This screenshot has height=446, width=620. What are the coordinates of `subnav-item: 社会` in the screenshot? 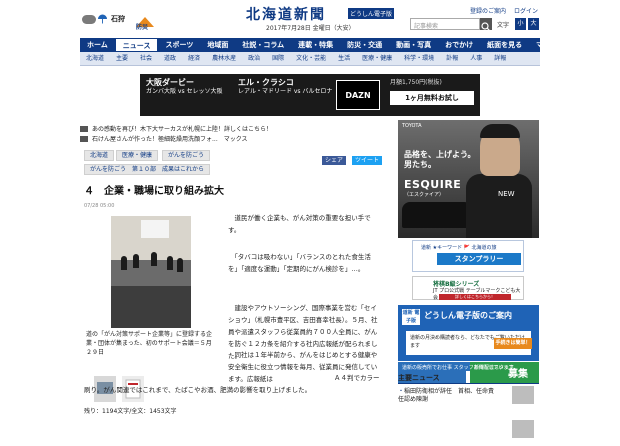 It's located at (146, 59).